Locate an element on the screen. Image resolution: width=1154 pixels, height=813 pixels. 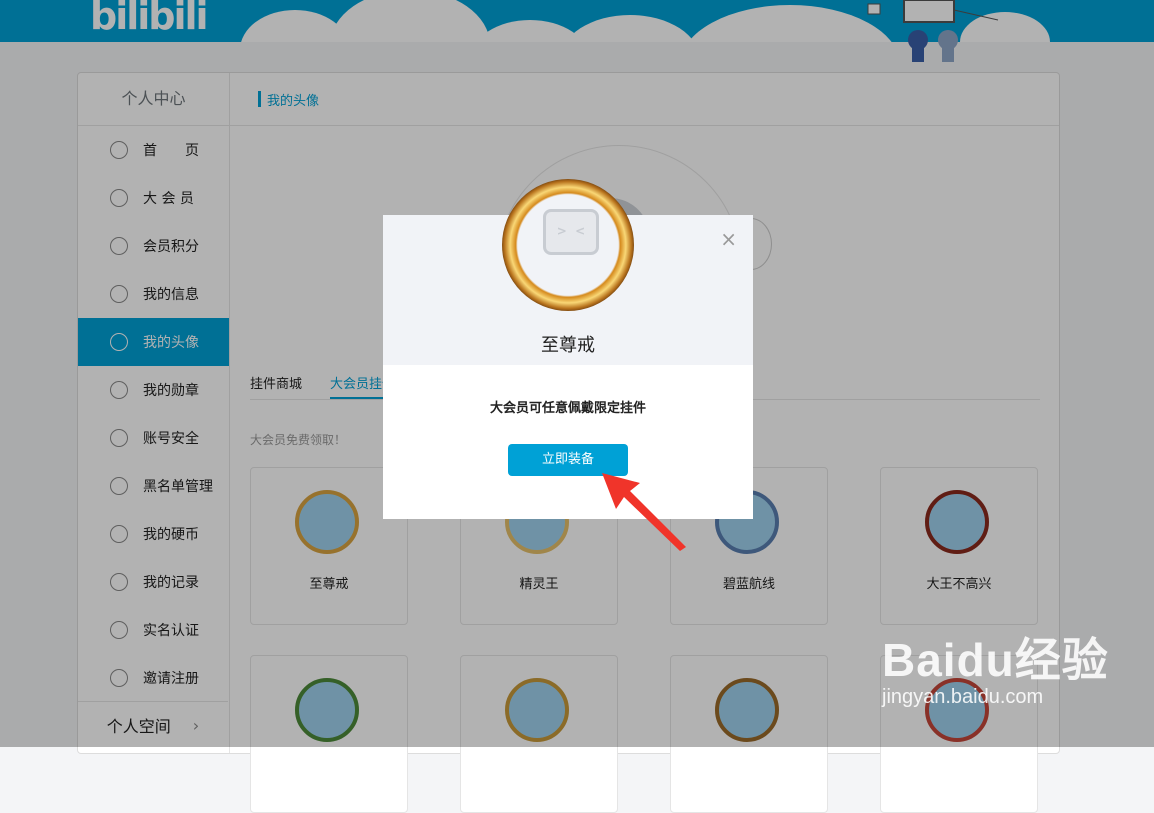
modal-description: 大会员可任意佩戴限定挂件 is located at coordinates (567, 408).